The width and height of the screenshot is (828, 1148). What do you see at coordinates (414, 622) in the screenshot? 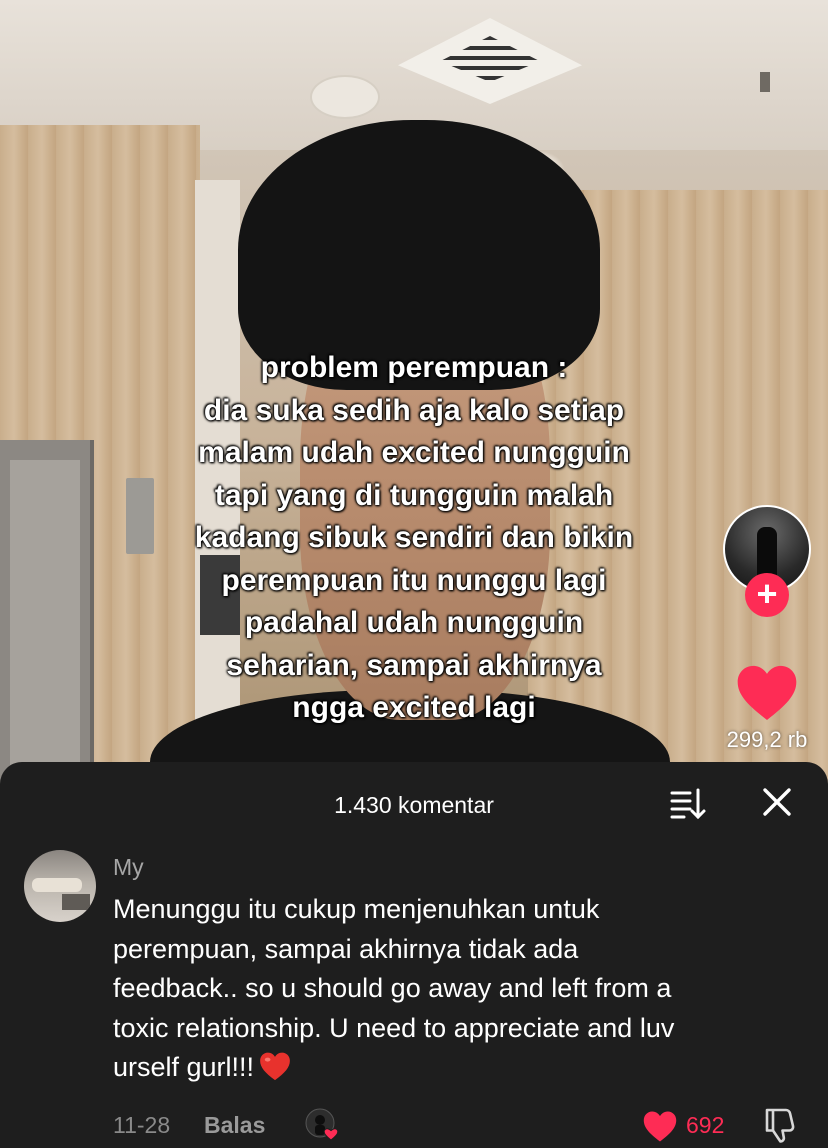
I see `caption-line: padahal udah nungguin` at bounding box center [414, 622].